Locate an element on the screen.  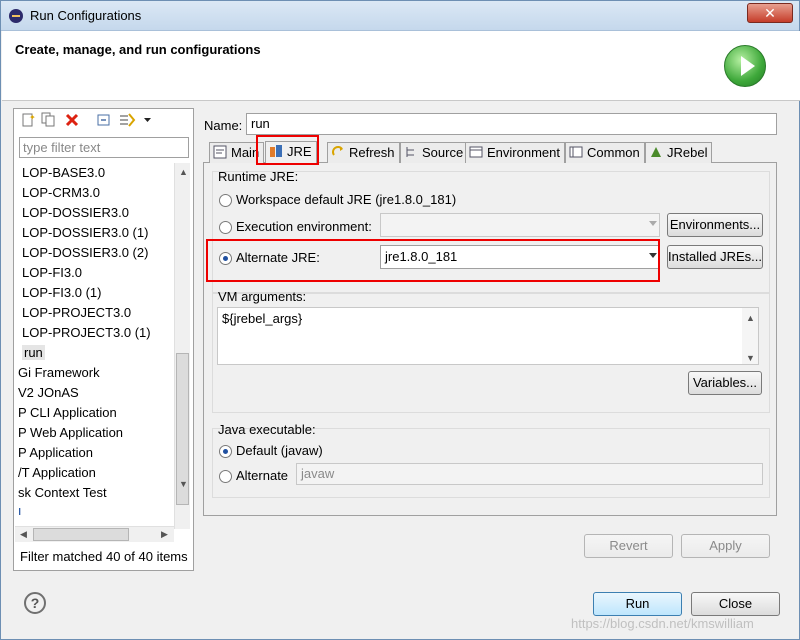
source-icon is located at coordinates (411, 152).